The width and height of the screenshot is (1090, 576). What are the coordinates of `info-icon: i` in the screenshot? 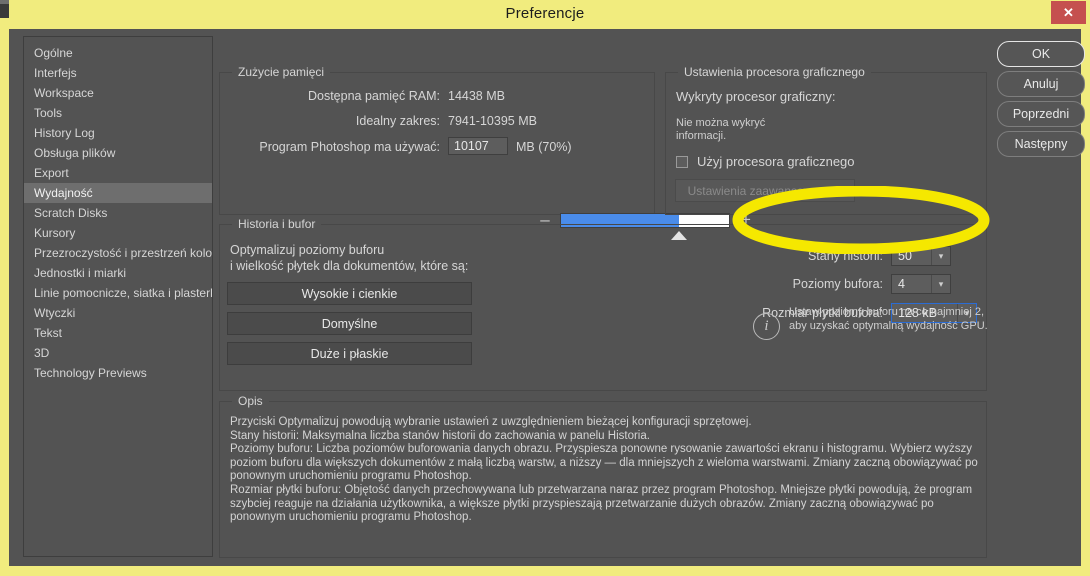 It's located at (766, 326).